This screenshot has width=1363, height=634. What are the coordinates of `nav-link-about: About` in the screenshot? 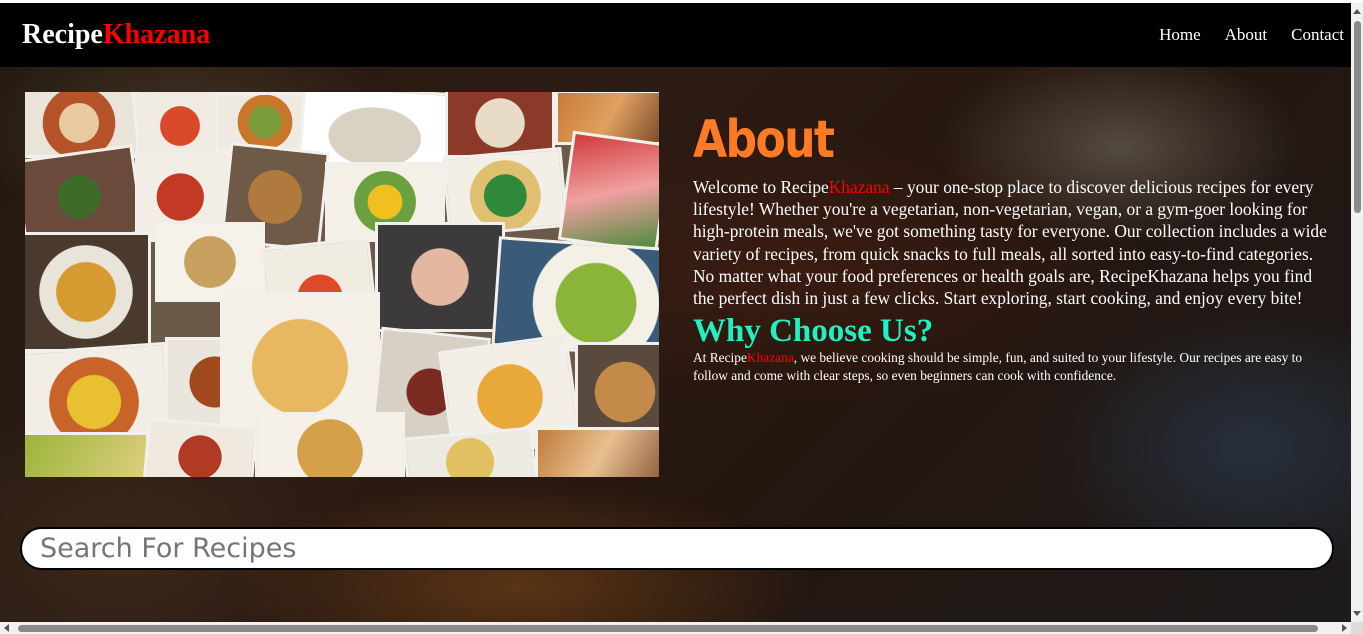 It's located at (1246, 35).